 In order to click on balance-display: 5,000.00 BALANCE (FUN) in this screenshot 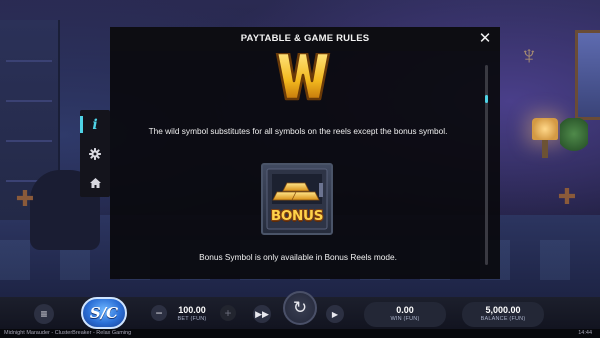, I will do `click(503, 314)`.